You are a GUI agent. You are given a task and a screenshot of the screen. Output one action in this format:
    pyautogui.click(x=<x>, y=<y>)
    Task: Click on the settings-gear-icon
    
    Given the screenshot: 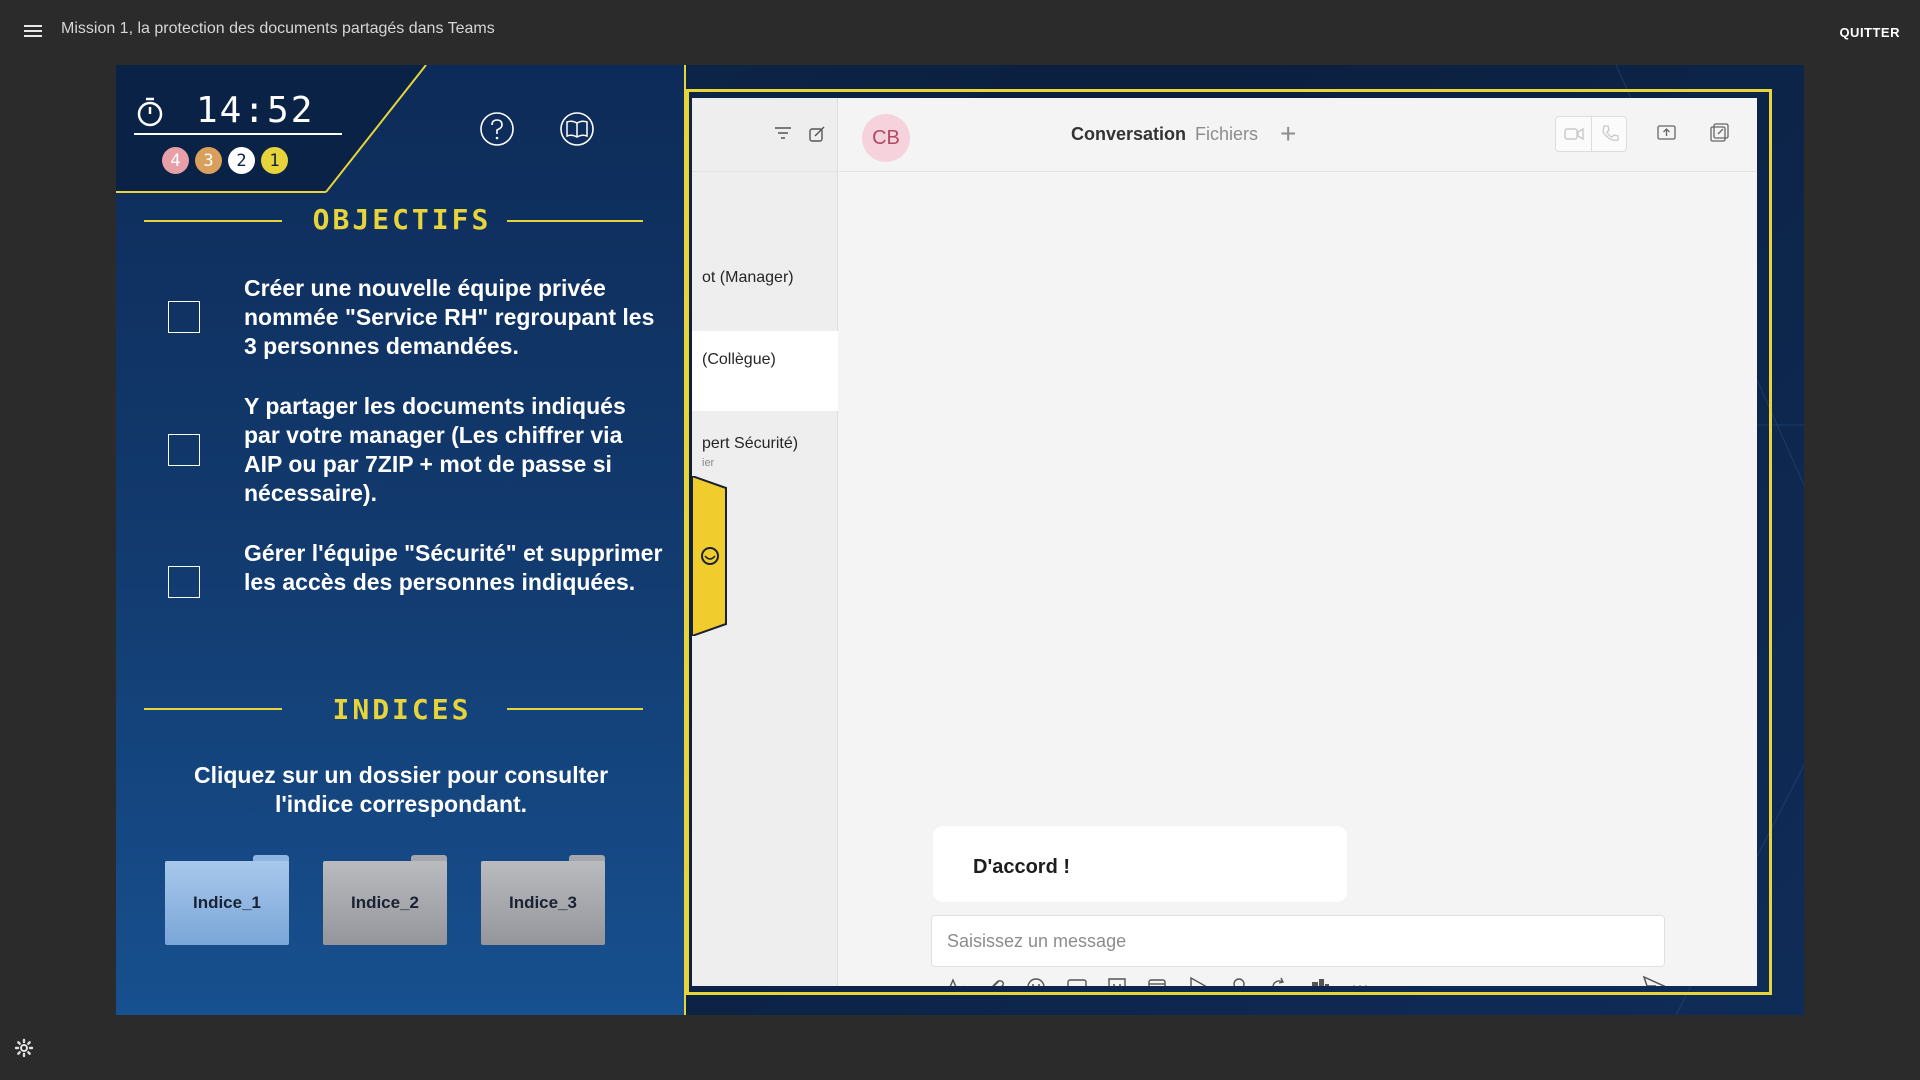 What is the action you would take?
    pyautogui.click(x=24, y=1048)
    